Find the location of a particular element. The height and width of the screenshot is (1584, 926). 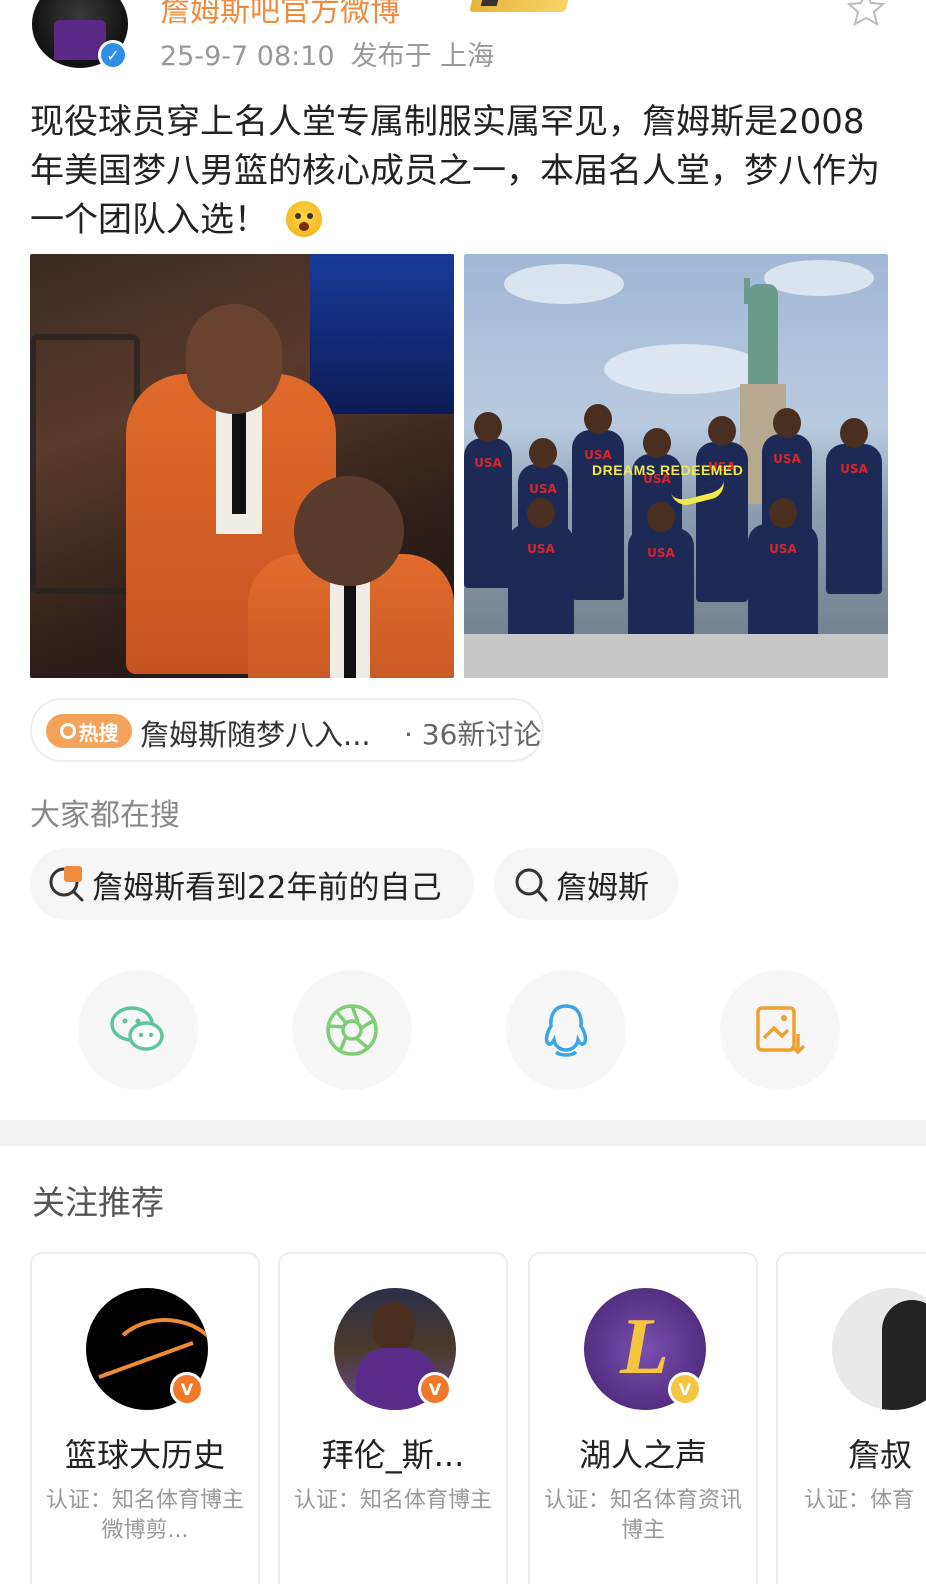

recommend-name: 篮球大历史 is located at coordinates (144, 1455).